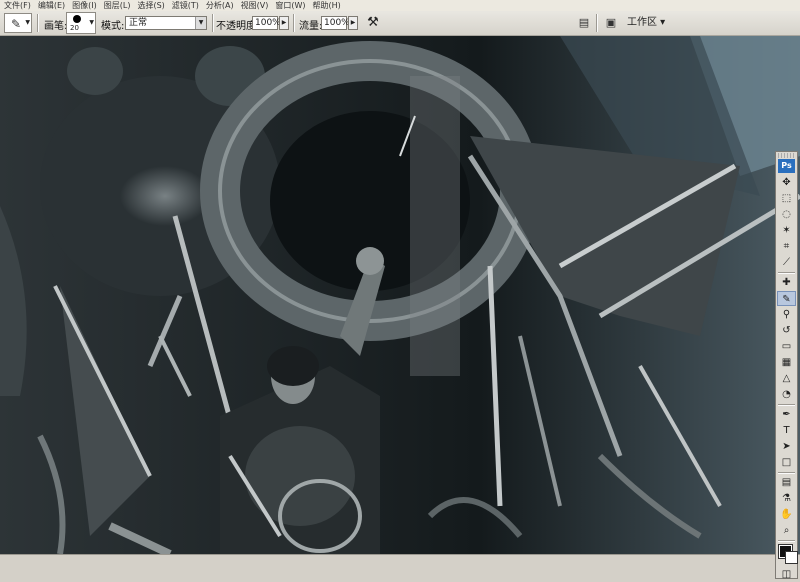  Describe the element at coordinates (786, 230) in the screenshot. I see `magic-wand-tool-icon: ✶` at that location.